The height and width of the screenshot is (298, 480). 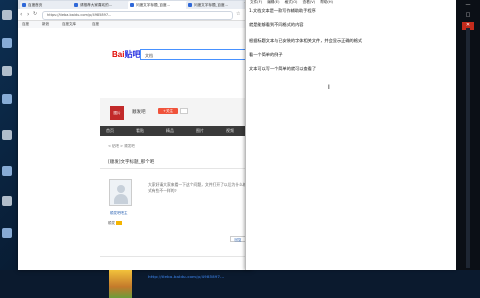 I want to click on baidu-tieba-logo: Bai贴吧, so click(x=126, y=54).